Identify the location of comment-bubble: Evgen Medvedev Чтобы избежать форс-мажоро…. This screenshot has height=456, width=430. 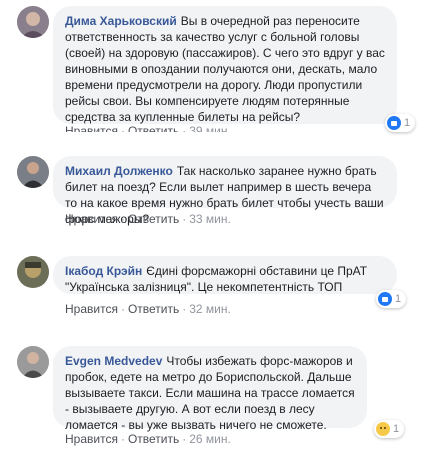
(210, 389).